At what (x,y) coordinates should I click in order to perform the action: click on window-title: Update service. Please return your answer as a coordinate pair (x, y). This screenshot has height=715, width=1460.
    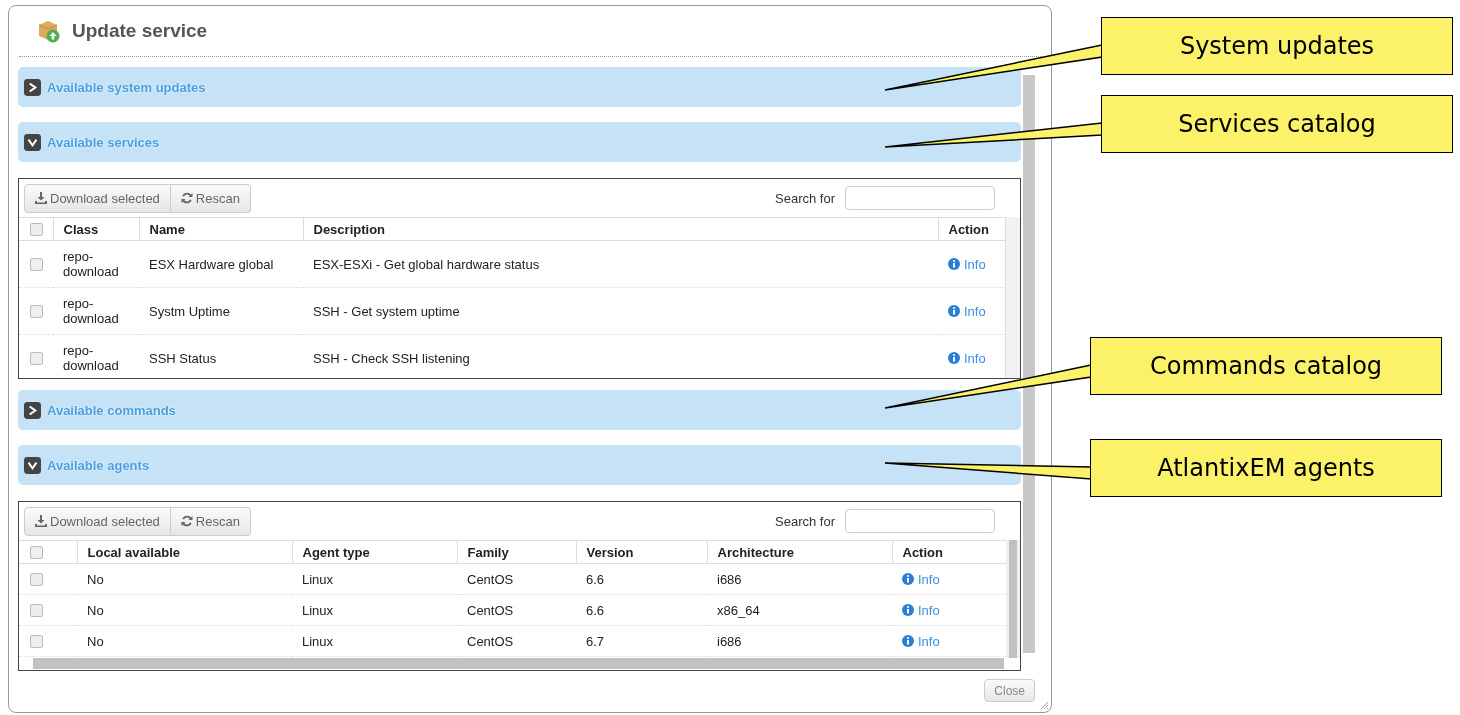
    Looking at the image, I should click on (140, 31).